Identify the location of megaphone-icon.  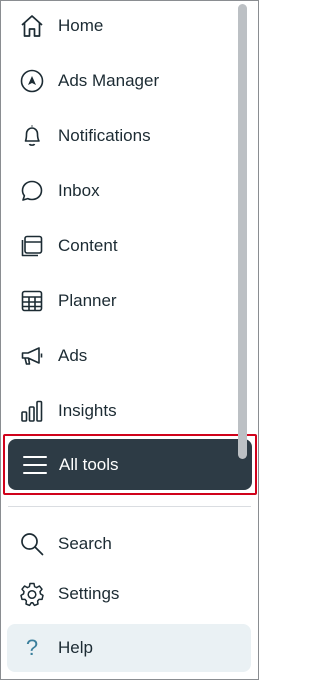
(32, 356).